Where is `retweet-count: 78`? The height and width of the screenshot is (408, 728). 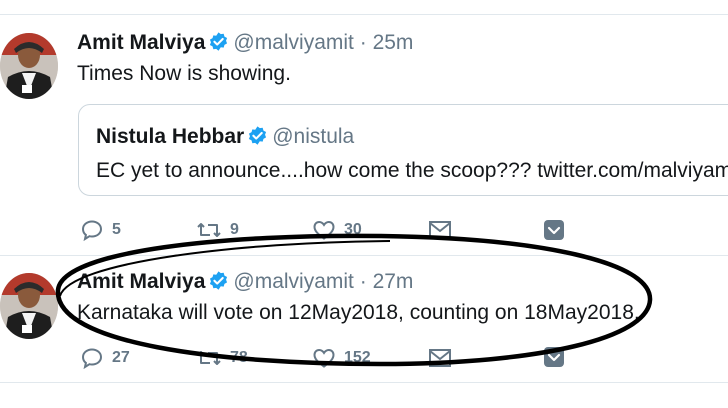 retweet-count: 78 is located at coordinates (239, 357).